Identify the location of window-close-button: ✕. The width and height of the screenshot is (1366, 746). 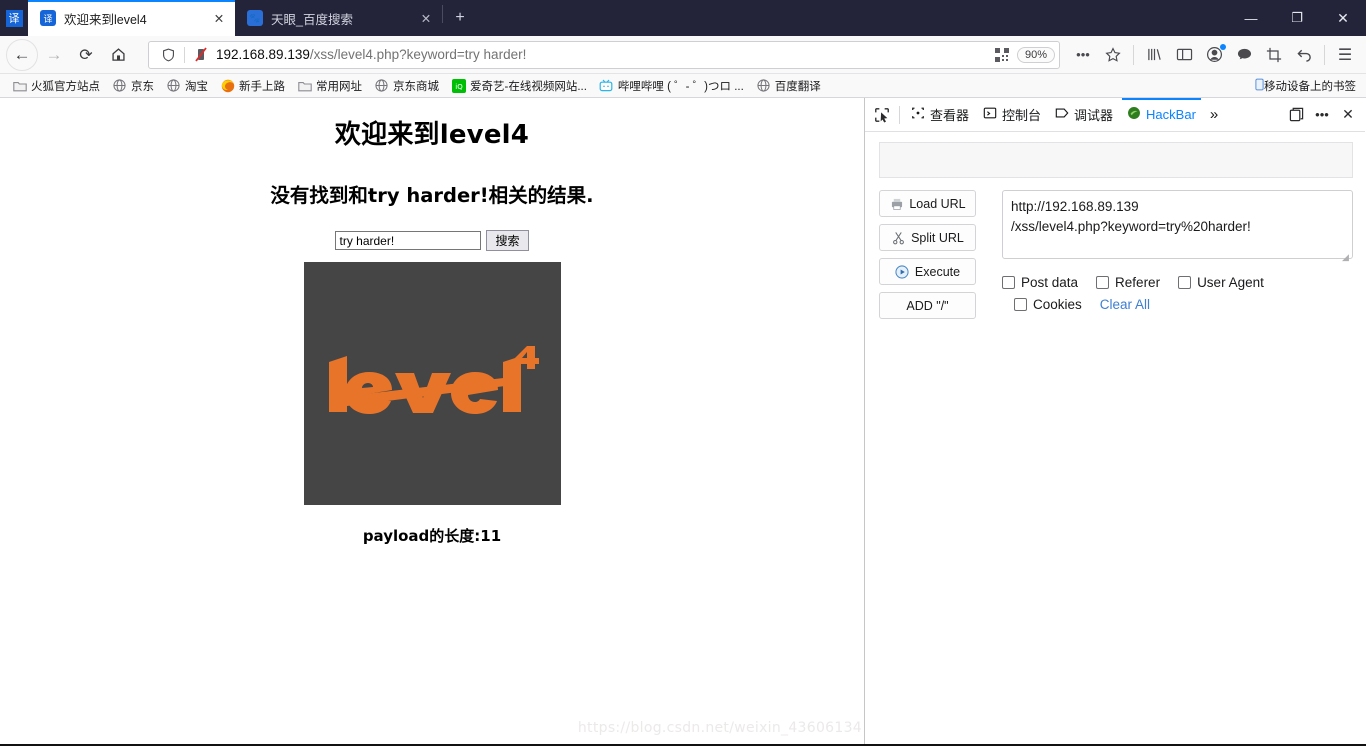
(1343, 18).